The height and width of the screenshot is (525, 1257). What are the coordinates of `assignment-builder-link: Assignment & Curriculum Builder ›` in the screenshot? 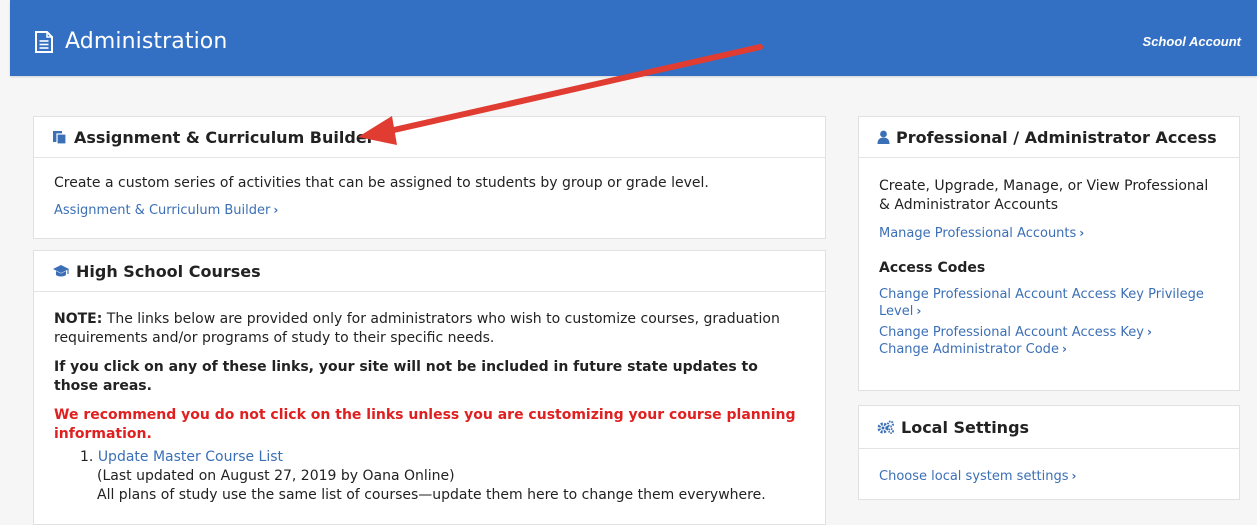 It's located at (166, 210).